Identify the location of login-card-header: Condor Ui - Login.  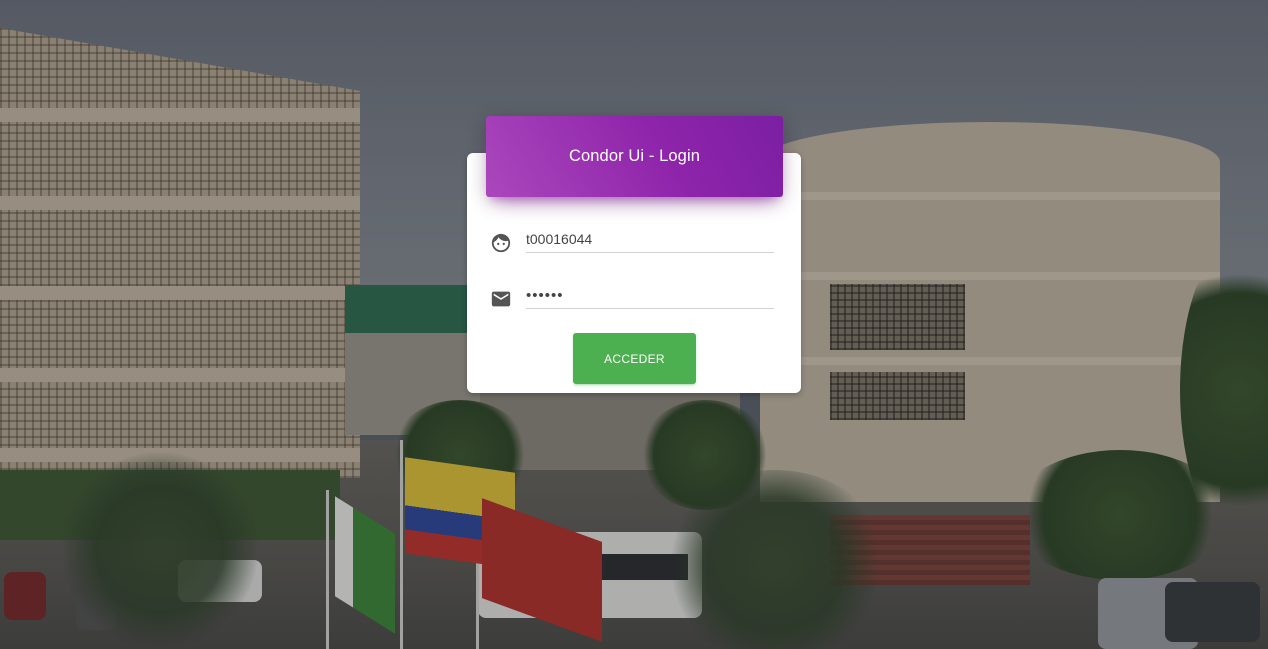
(634, 156).